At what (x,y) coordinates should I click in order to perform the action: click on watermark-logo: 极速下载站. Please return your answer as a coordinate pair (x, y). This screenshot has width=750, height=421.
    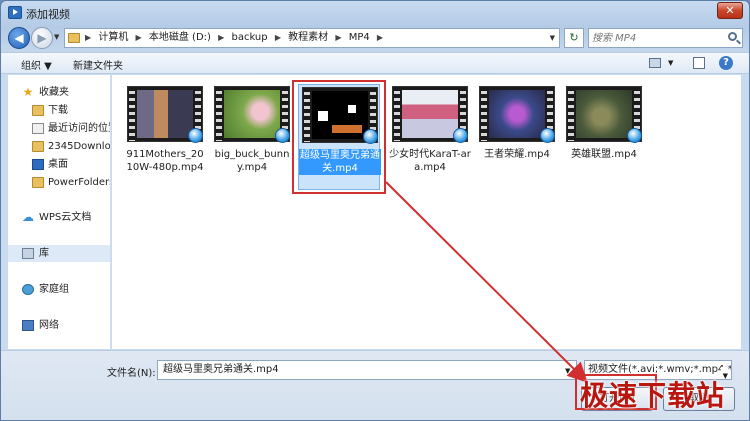
    Looking at the image, I should click on (653, 395).